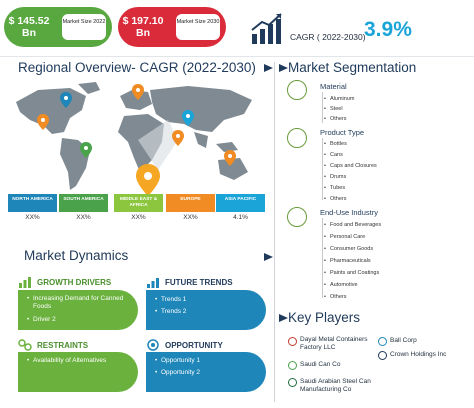 Image resolution: width=474 pixels, height=408 pixels. I want to click on segment-heading: Material, so click(333, 86).